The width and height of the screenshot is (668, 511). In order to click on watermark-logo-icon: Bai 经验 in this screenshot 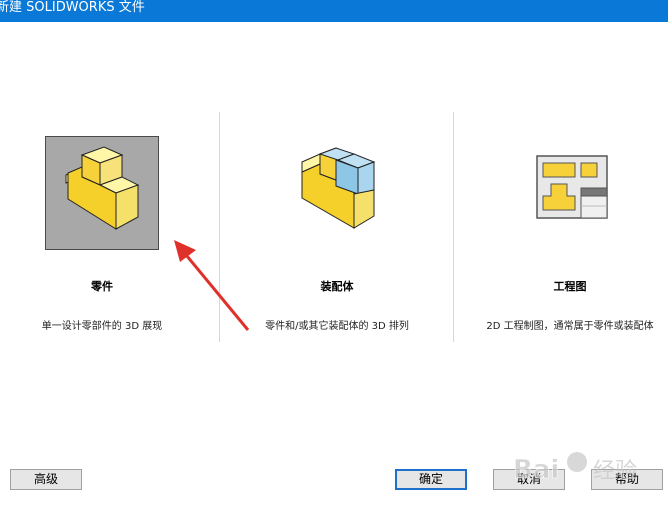, I will do `click(575, 468)`.